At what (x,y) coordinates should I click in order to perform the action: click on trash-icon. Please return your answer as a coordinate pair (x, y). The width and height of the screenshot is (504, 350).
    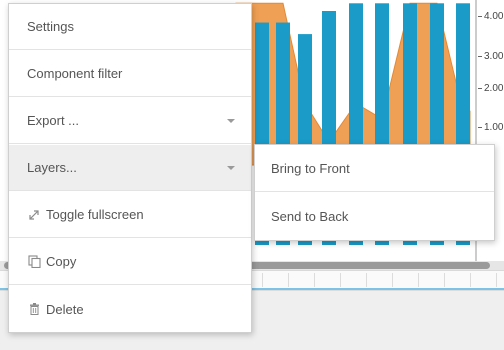
    Looking at the image, I should click on (34, 309).